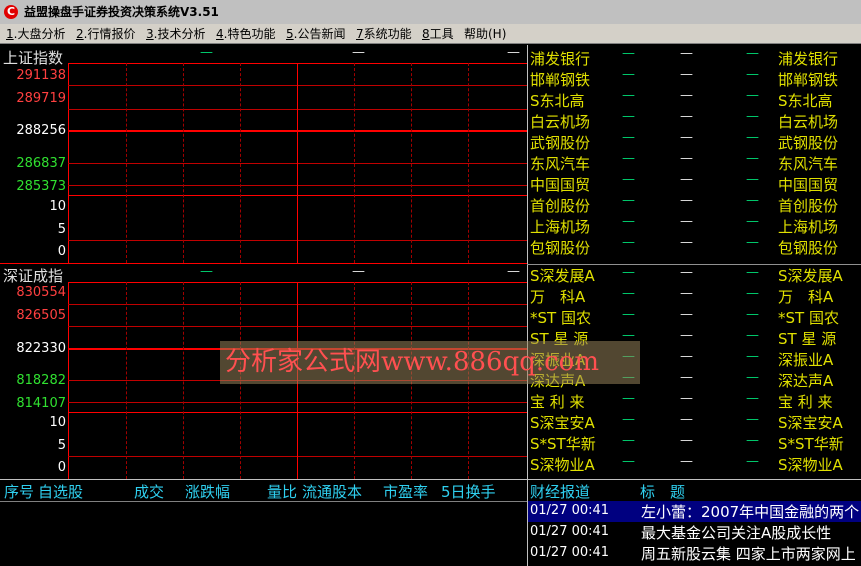  What do you see at coordinates (560, 317) in the screenshot?
I see `stock-name: *ST 国农` at bounding box center [560, 317].